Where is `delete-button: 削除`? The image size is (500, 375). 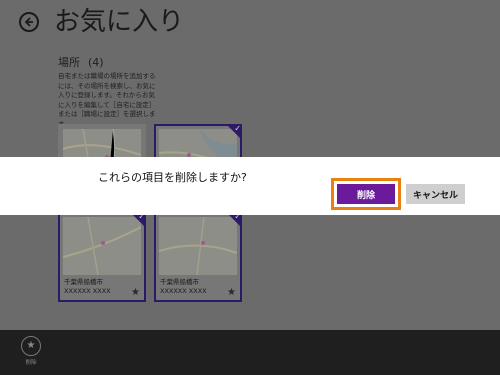
delete-button: 削除 is located at coordinates (366, 194).